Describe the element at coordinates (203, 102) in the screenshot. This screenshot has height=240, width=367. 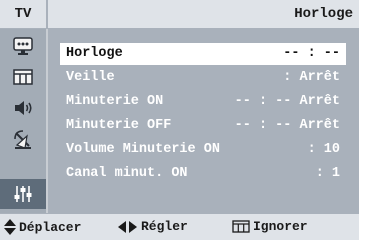
I see `menu-item-minuterie-on: Minuterie ON -- : -- Arrêt` at that location.